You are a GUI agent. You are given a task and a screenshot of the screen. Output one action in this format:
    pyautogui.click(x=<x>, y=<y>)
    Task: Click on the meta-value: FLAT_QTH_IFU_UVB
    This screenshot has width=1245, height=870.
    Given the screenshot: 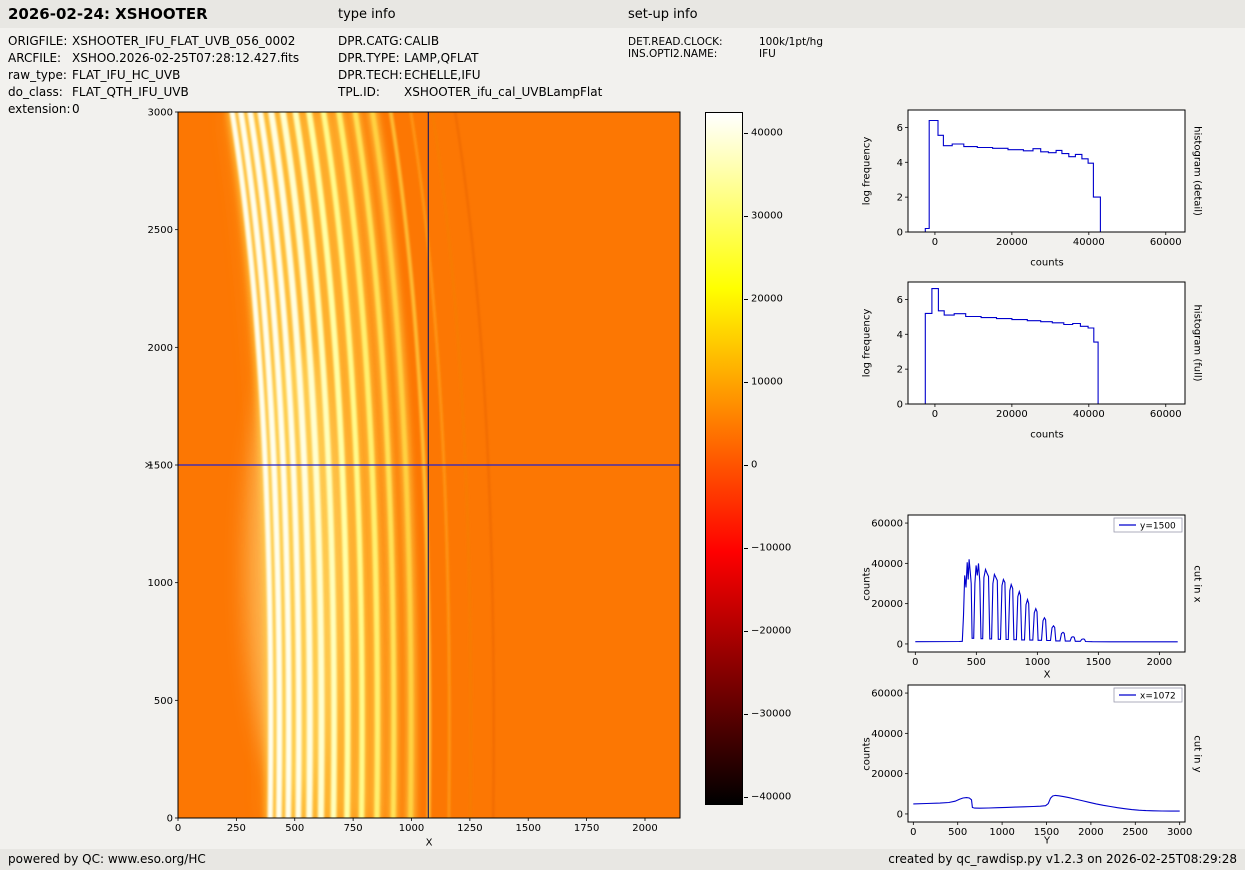 What is the action you would take?
    pyautogui.click(x=130, y=92)
    